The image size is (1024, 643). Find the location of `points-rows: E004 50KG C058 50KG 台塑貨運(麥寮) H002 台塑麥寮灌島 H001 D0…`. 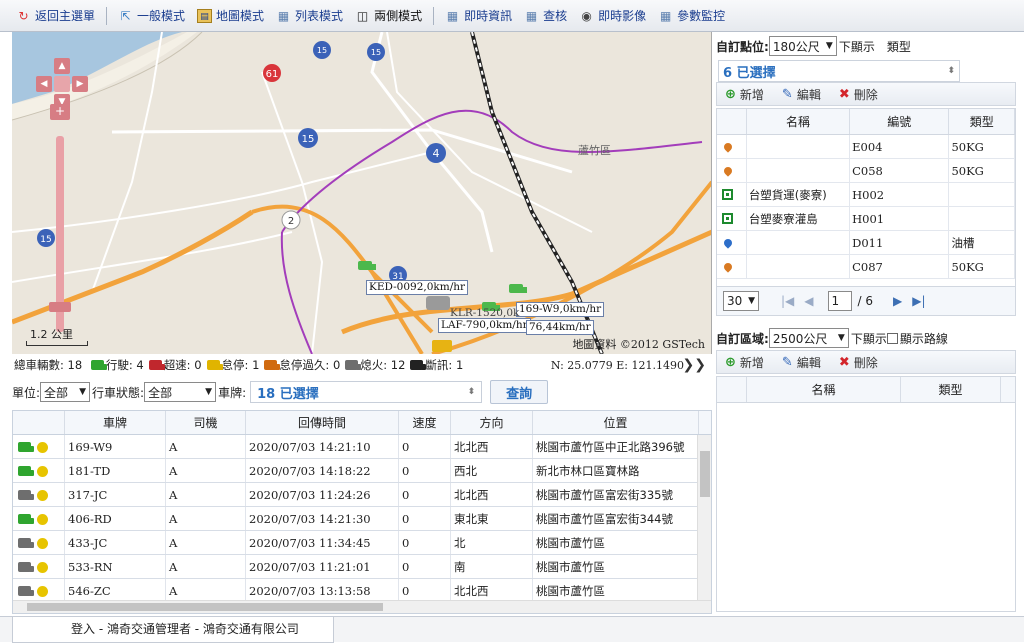

points-rows: E004 50KG C058 50KG 台塑貨運(麥寮) H002 台塑麥寮灌島 H001 D0… is located at coordinates (866, 207).